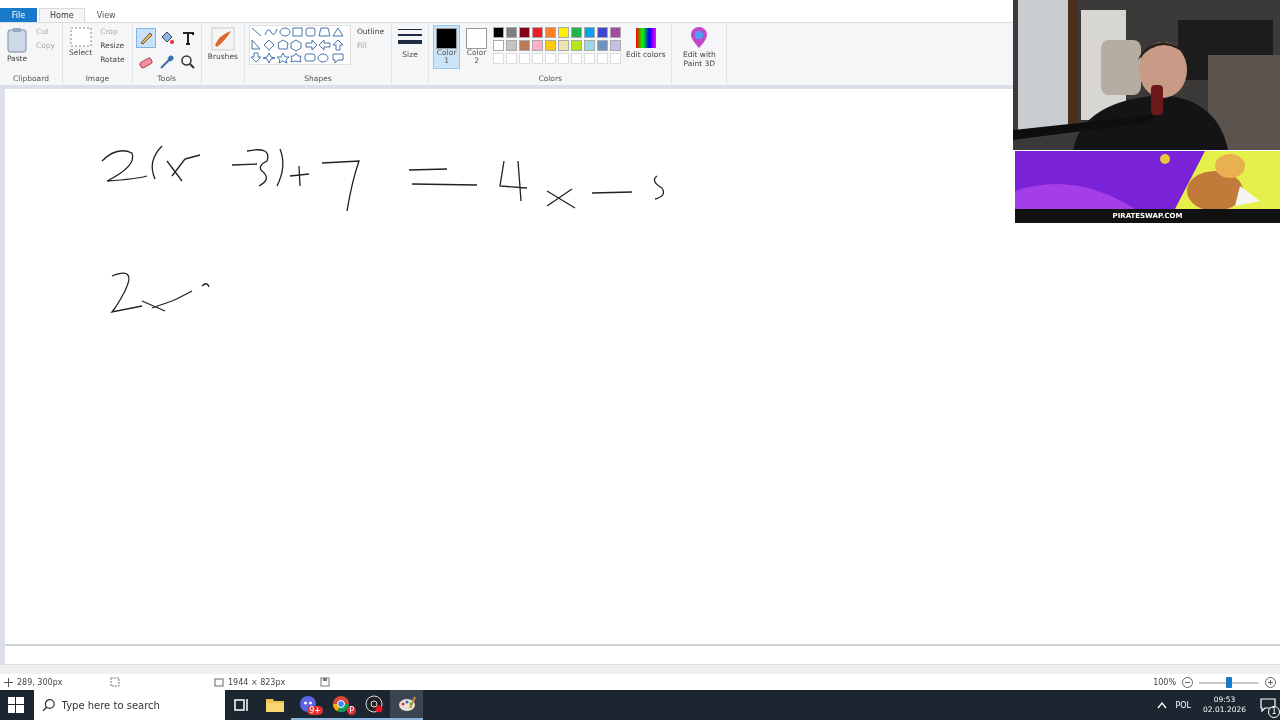 This screenshot has width=1280, height=720. What do you see at coordinates (18, 15) in the screenshot?
I see `ribbon-tab: File` at bounding box center [18, 15].